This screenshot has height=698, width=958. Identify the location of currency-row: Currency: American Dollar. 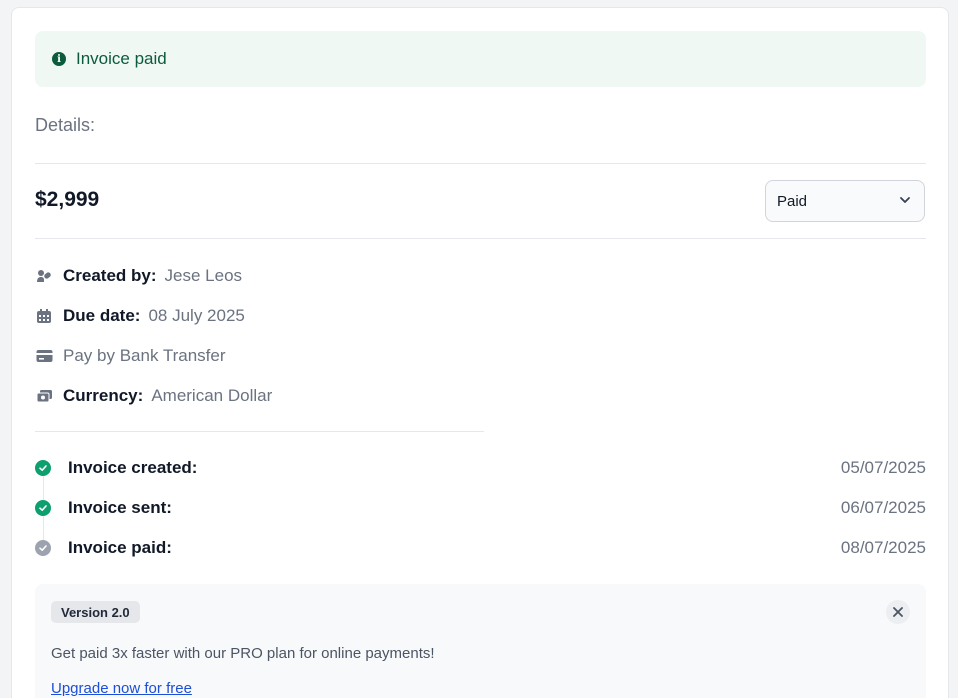
(153, 396).